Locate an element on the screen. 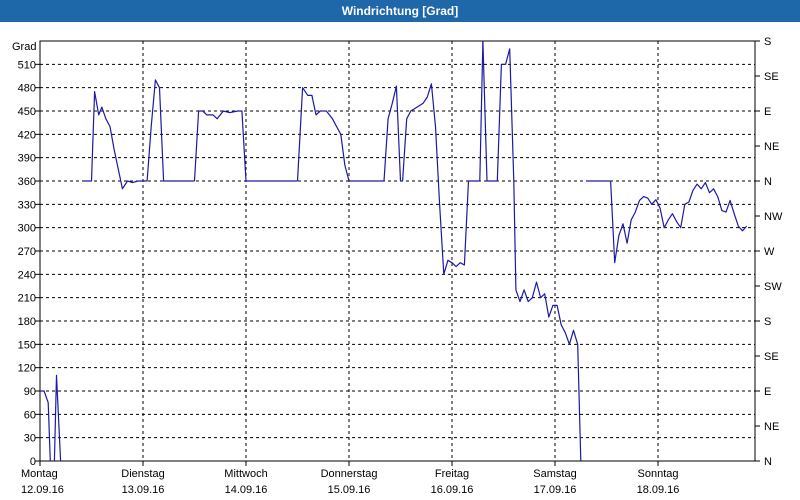  right-tick-label: W is located at coordinates (769, 252).